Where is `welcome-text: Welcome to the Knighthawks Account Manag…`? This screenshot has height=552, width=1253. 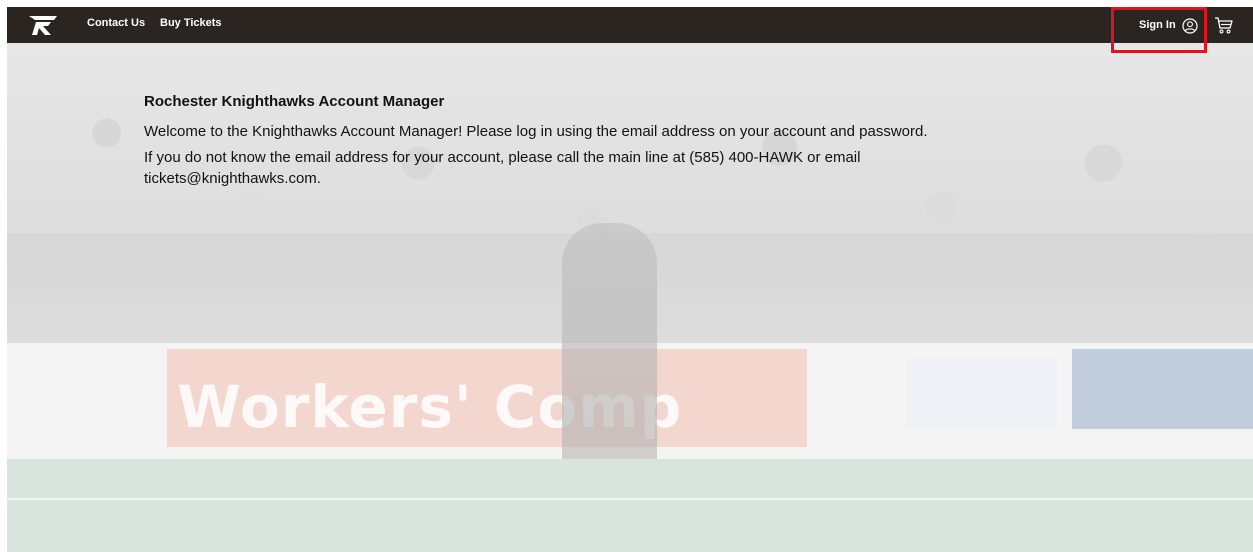
welcome-text: Welcome to the Knighthawks Account Manag… is located at coordinates (536, 131).